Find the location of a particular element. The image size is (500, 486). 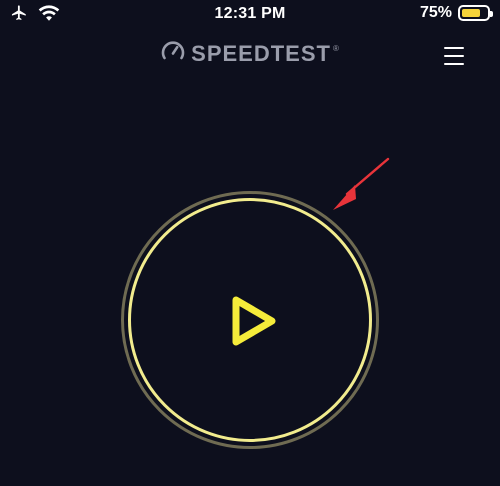

status-right: 75% is located at coordinates (456, 13).